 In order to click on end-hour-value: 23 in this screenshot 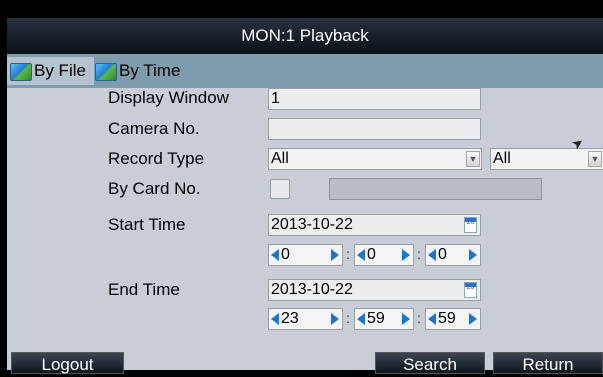, I will do `click(290, 318)`.